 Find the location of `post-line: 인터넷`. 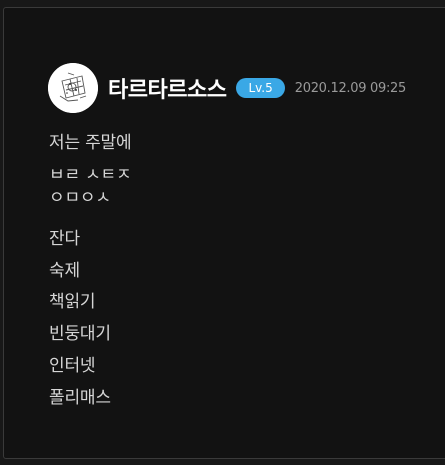

post-line: 인터넷 is located at coordinates (72, 366).